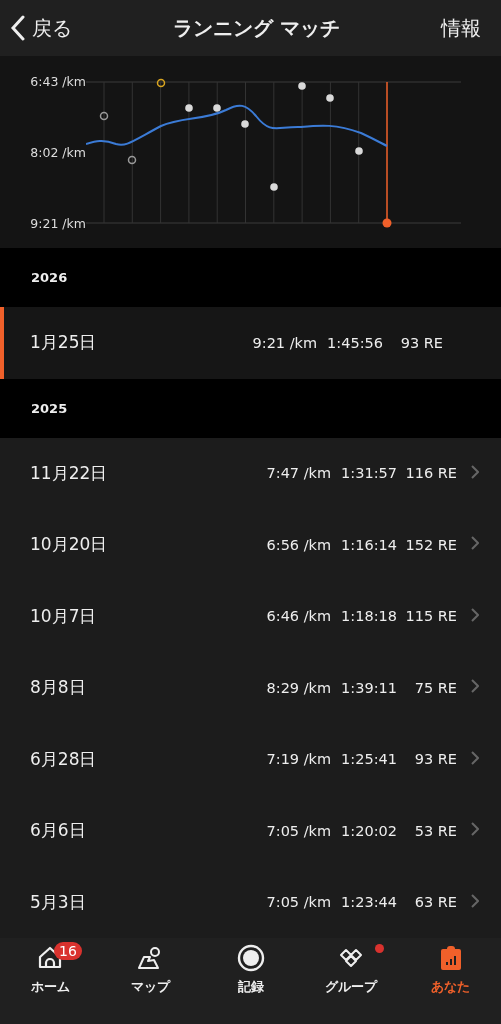 The image size is (501, 1024). I want to click on year-header: 2025, so click(49, 408).